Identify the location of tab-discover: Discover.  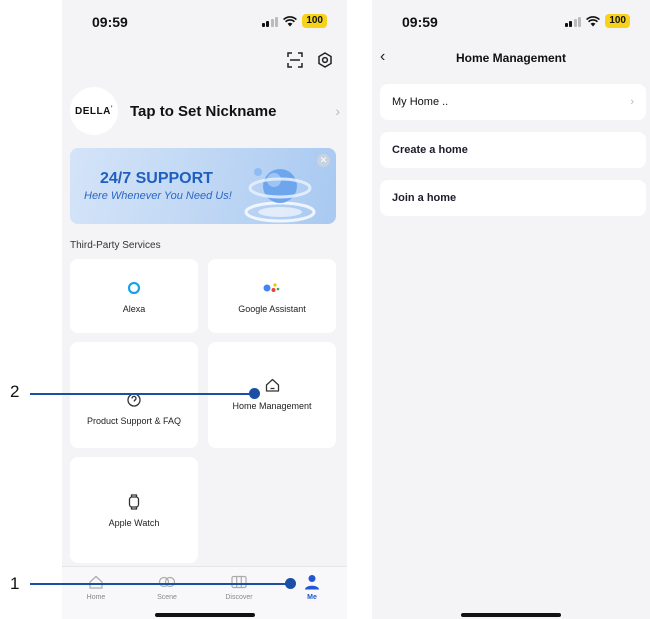
(239, 587).